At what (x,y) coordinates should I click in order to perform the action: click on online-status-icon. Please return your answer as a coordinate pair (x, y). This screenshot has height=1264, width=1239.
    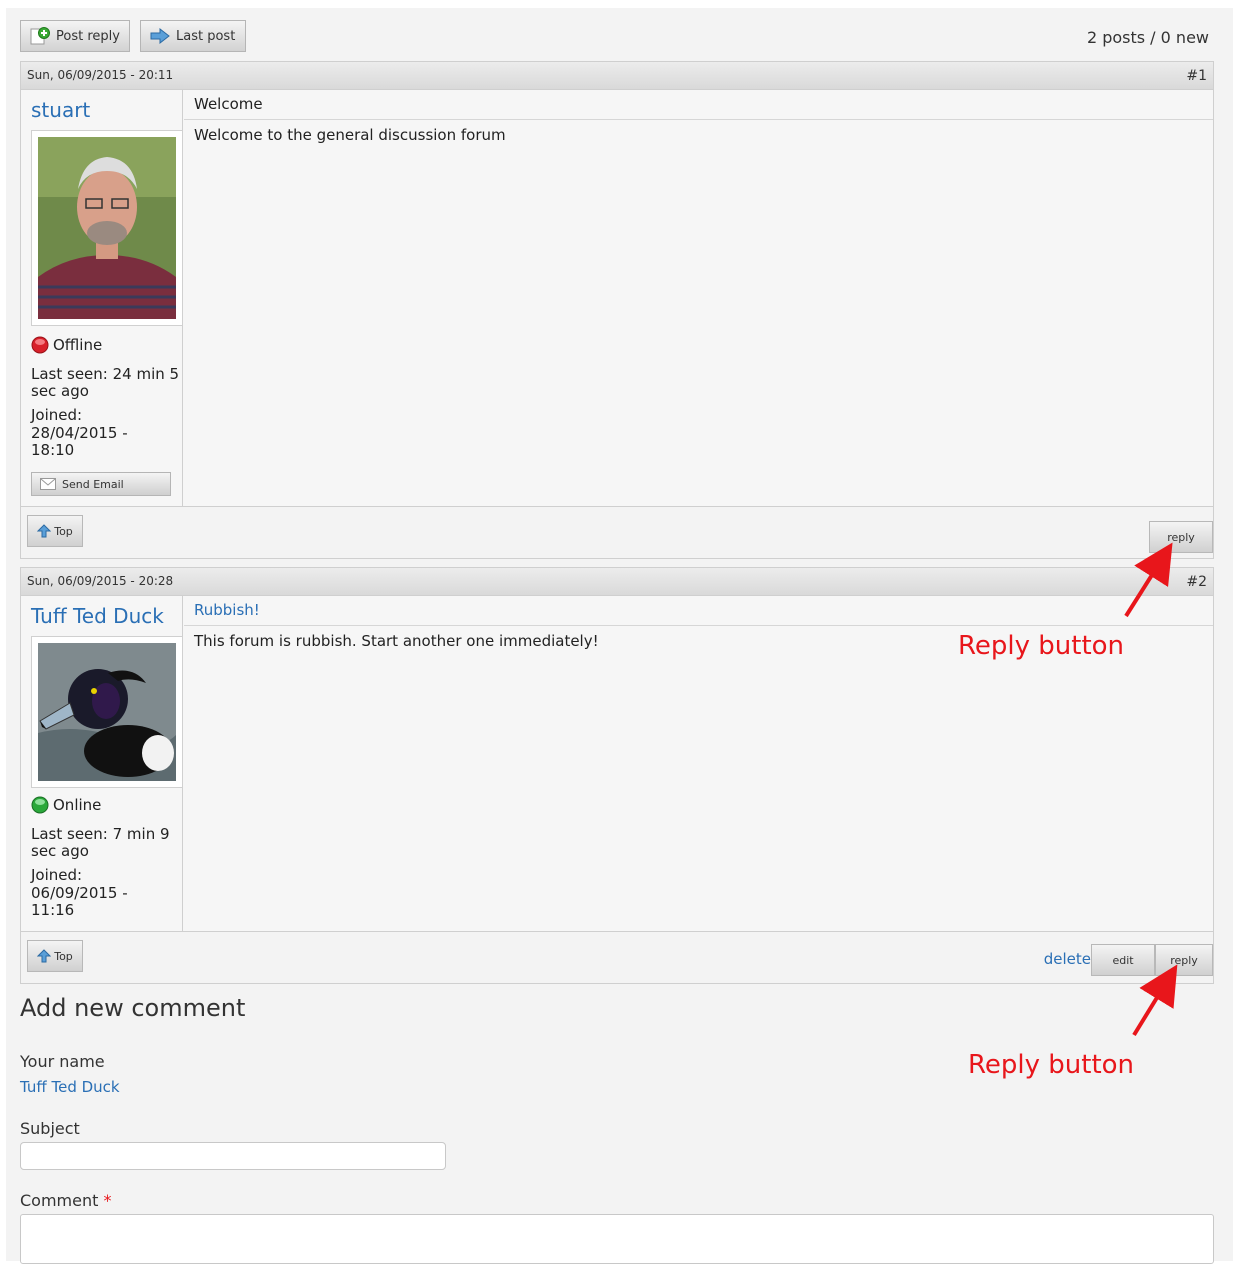
    Looking at the image, I should click on (40, 805).